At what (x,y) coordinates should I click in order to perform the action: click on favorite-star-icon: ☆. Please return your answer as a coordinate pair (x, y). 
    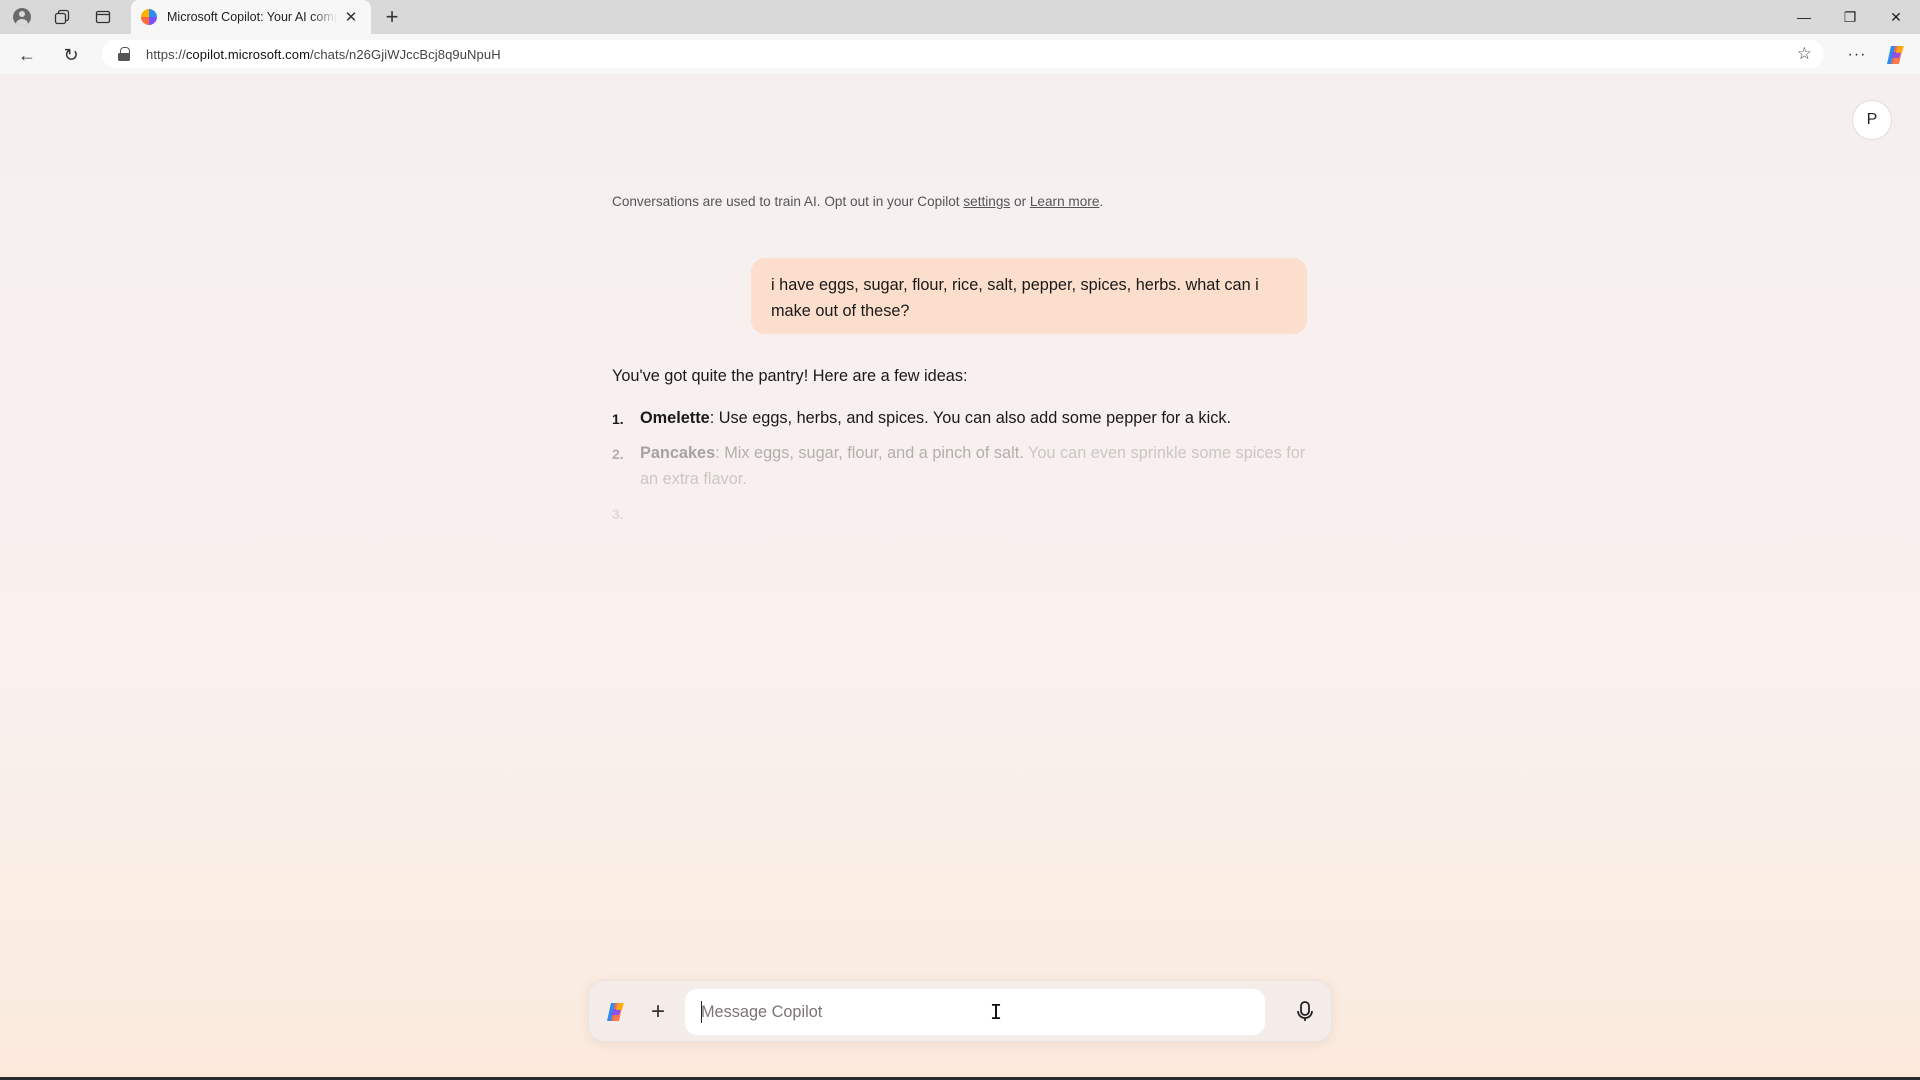
    Looking at the image, I should click on (1804, 54).